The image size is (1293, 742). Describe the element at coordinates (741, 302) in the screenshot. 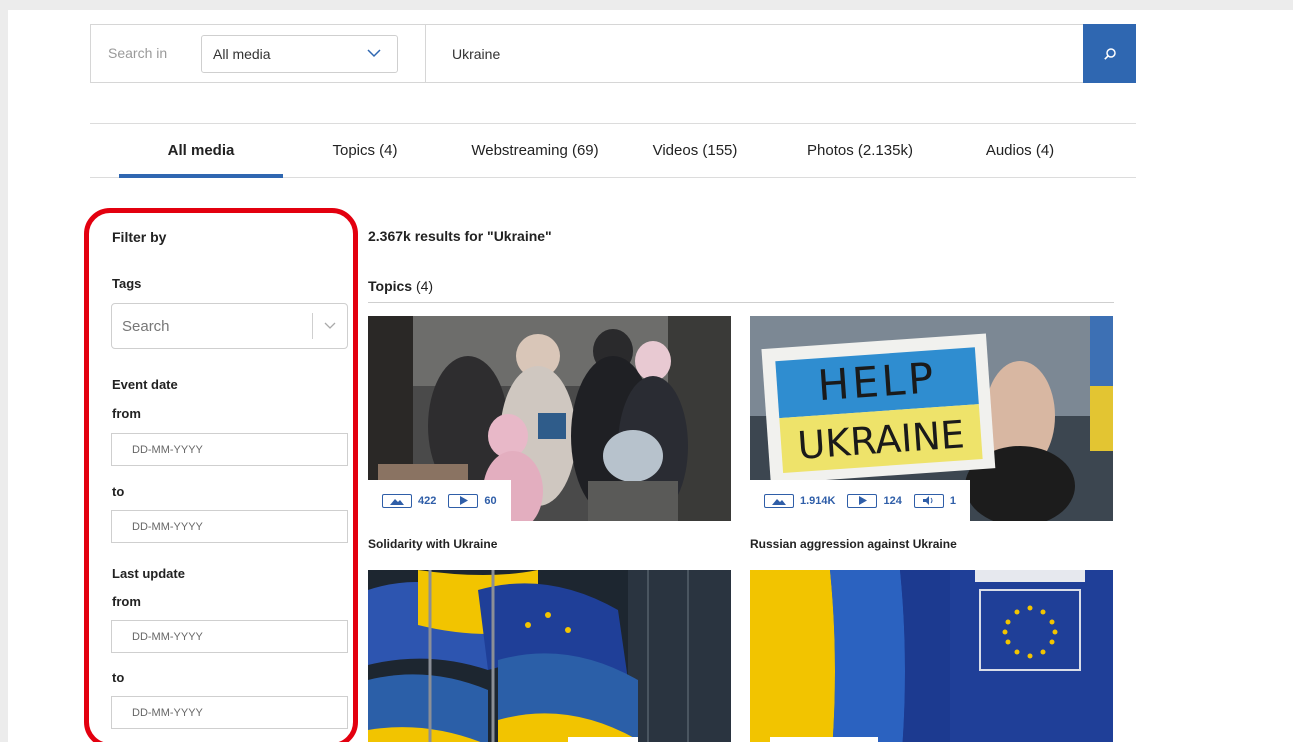

I see `section-divider` at that location.